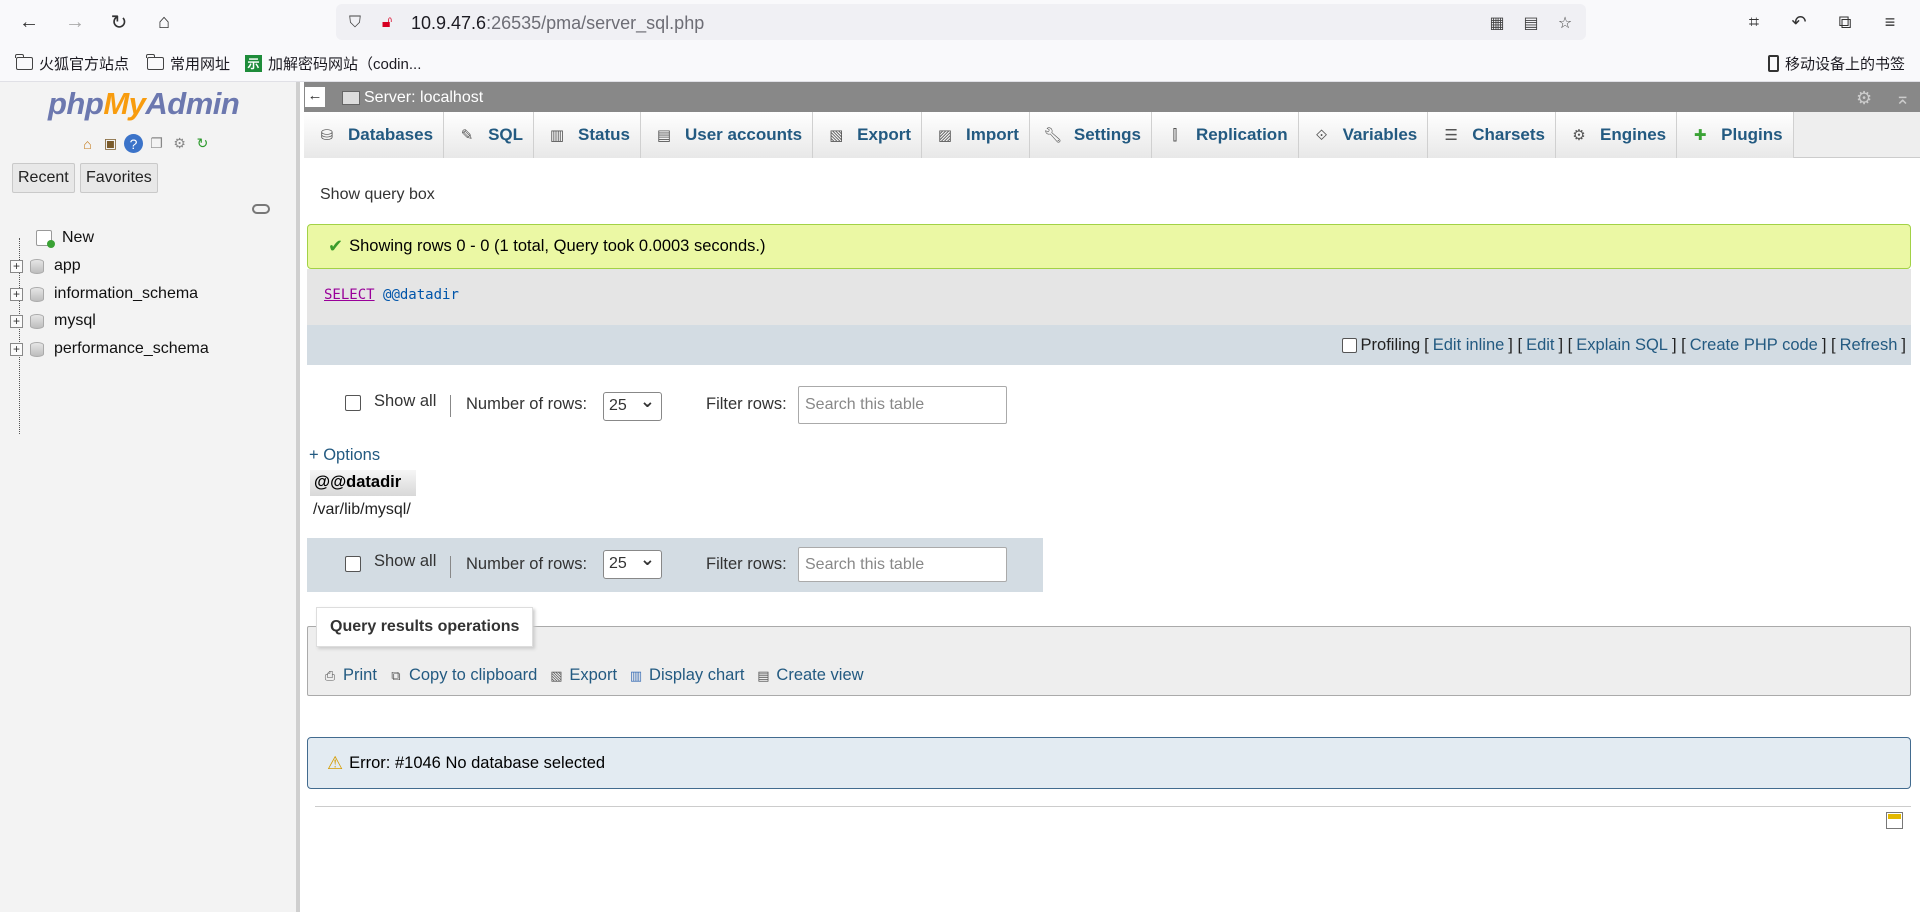  What do you see at coordinates (582, 675) in the screenshot?
I see `export-link: ▧ Export` at bounding box center [582, 675].